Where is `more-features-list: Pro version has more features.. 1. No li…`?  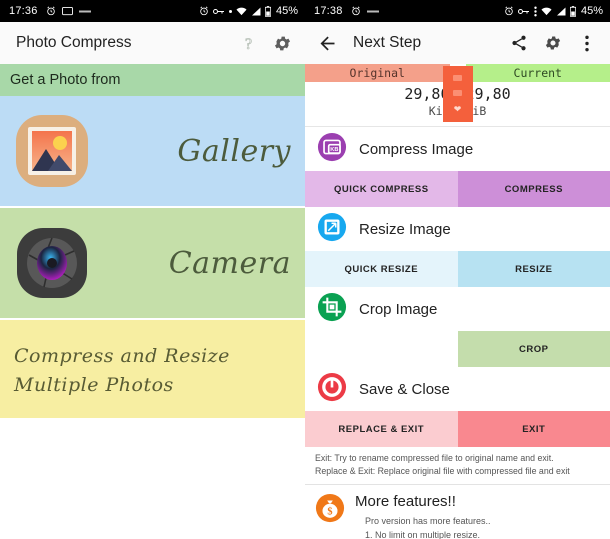
more-features-list: Pro version has more features.. 1. No li… is located at coordinates (423, 526).